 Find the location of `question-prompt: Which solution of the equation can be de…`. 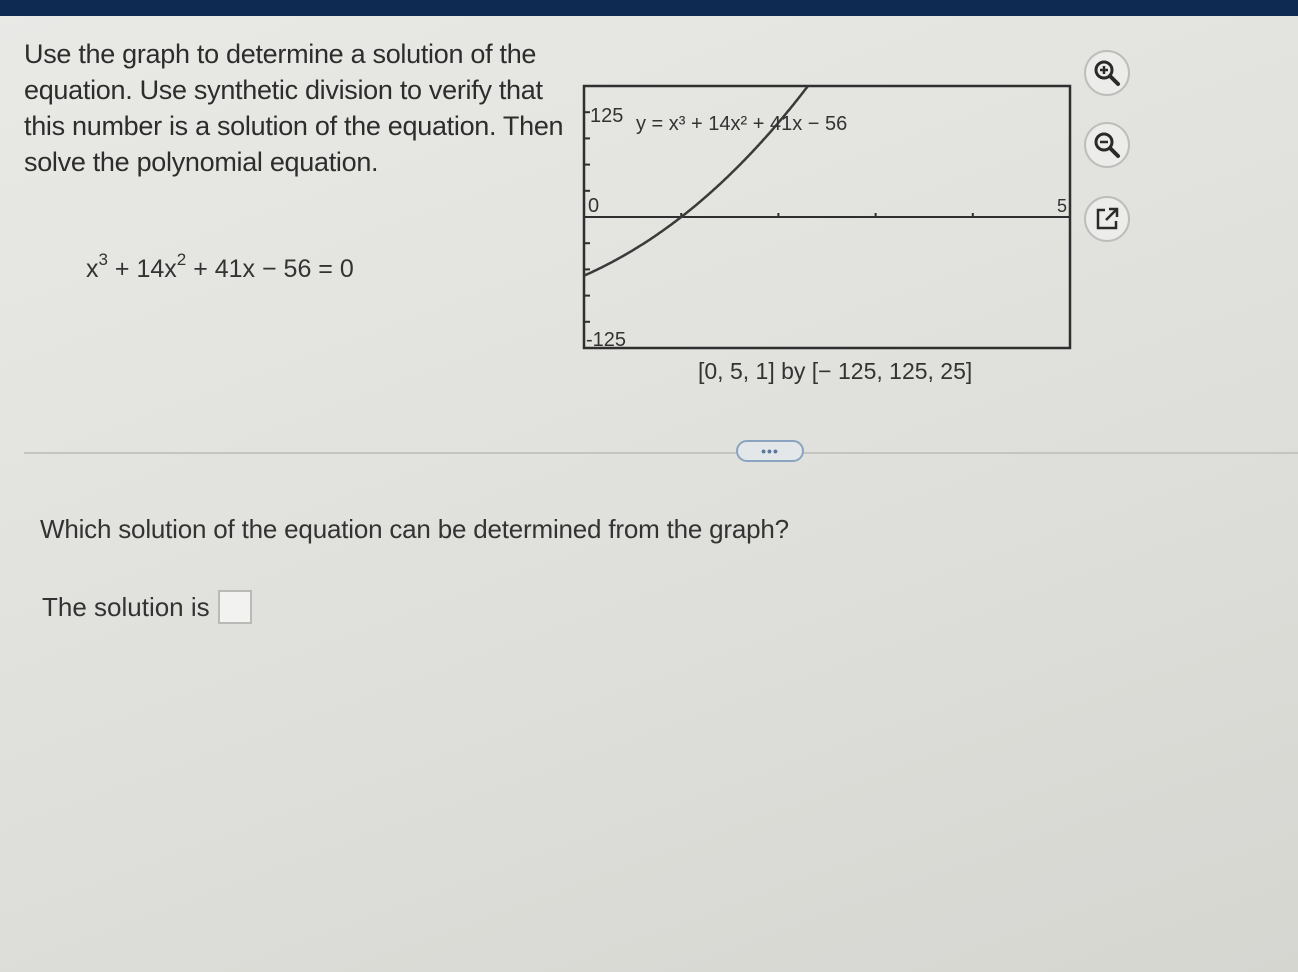

question-prompt: Which solution of the equation can be de… is located at coordinates (414, 529).